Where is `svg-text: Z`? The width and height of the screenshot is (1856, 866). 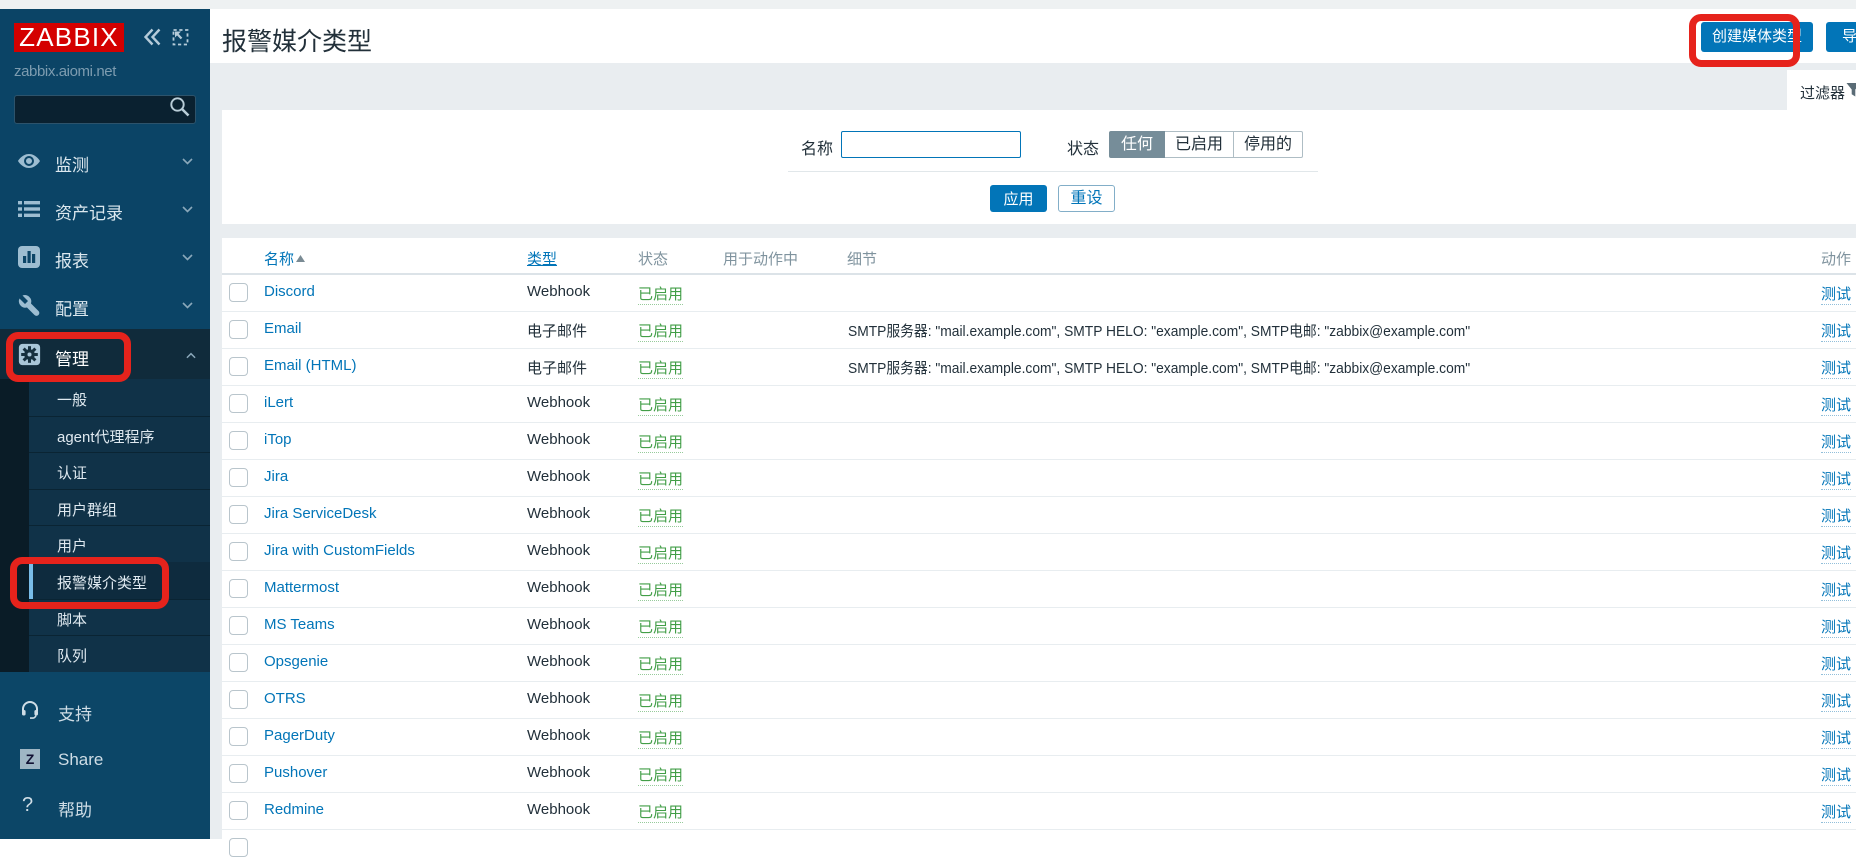
svg-text: Z is located at coordinates (30, 759).